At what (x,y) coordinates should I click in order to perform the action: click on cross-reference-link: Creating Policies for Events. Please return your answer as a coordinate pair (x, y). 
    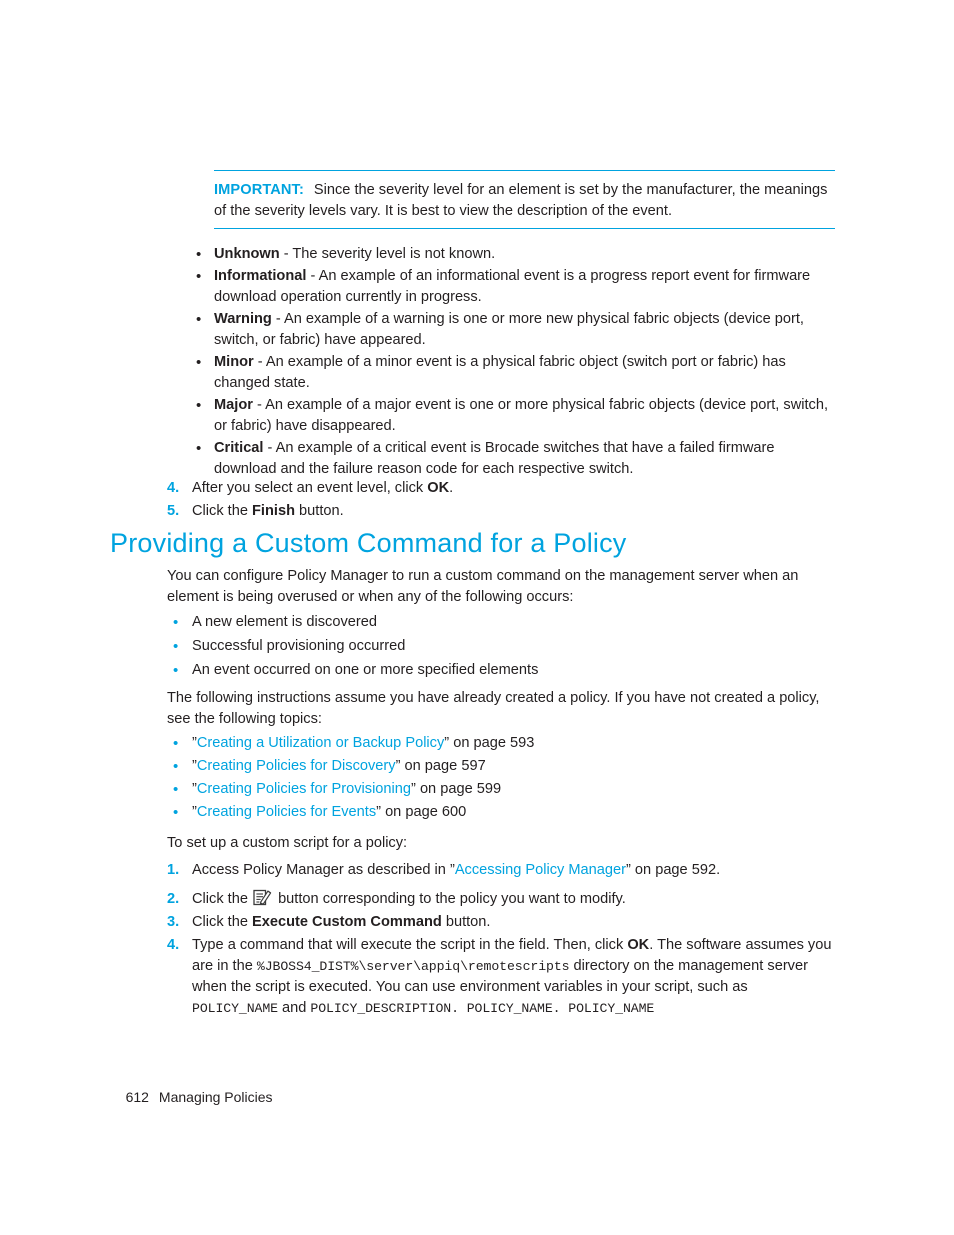
    Looking at the image, I should click on (286, 812).